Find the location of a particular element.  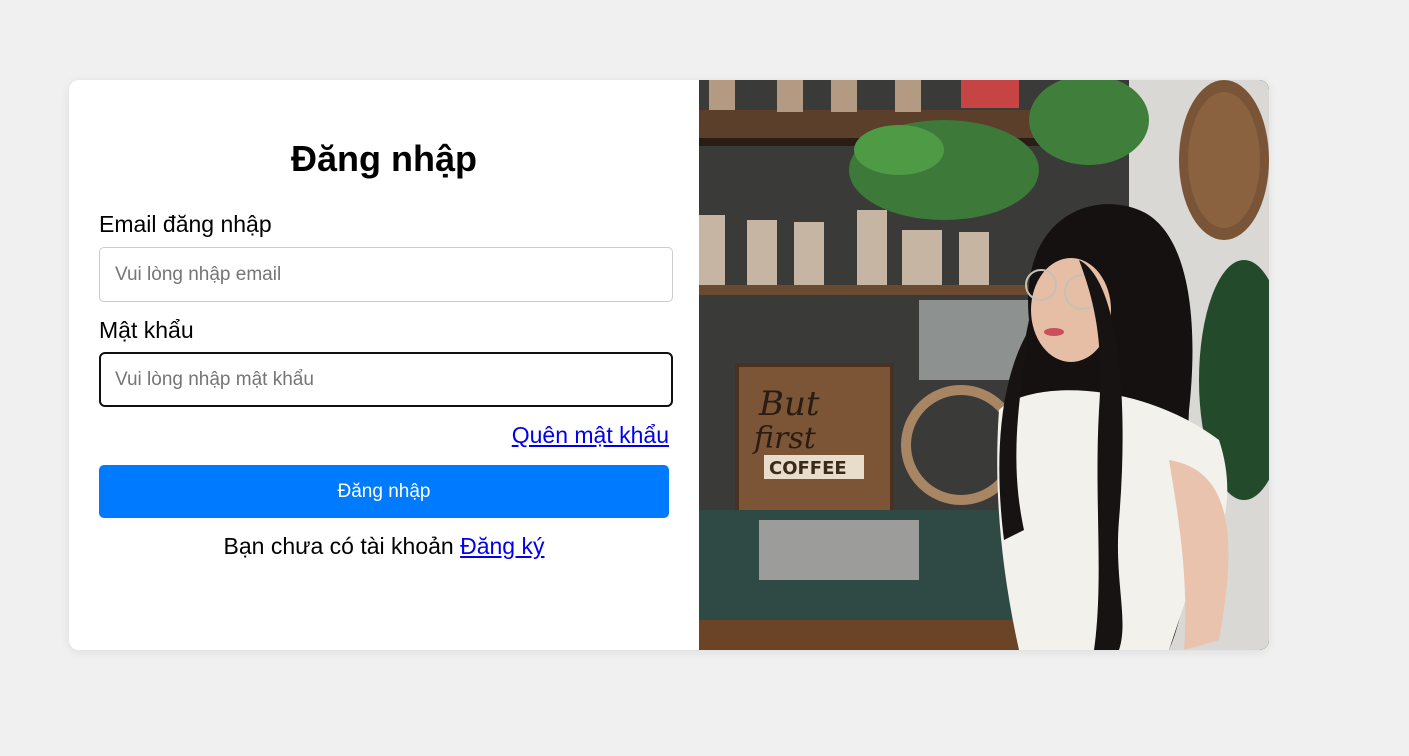

forgot-password-link: Quên mật khẩu is located at coordinates (590, 435).